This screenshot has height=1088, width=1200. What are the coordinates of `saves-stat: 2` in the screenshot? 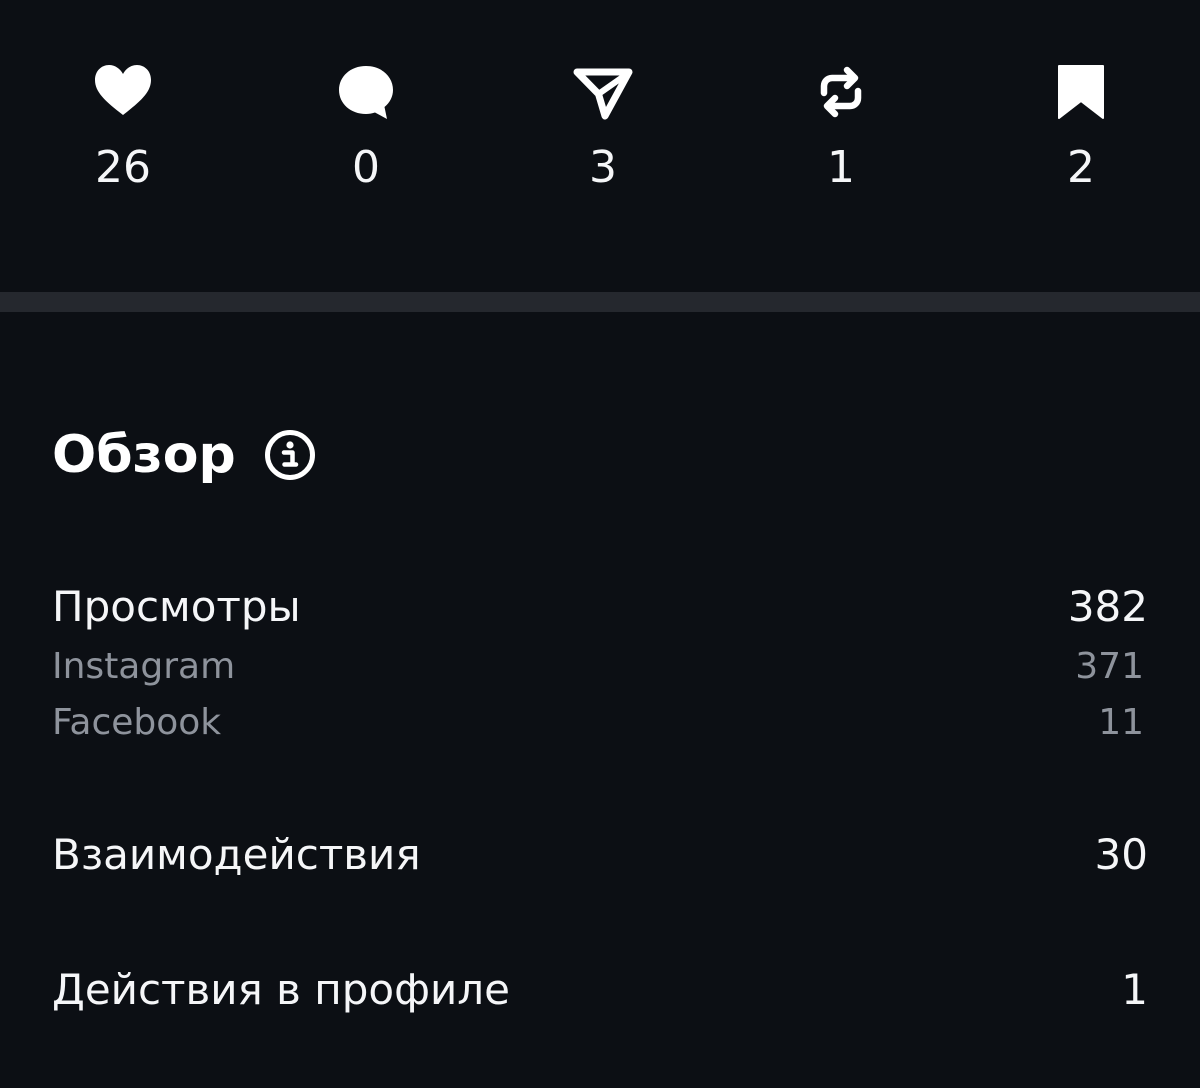 It's located at (1081, 135).